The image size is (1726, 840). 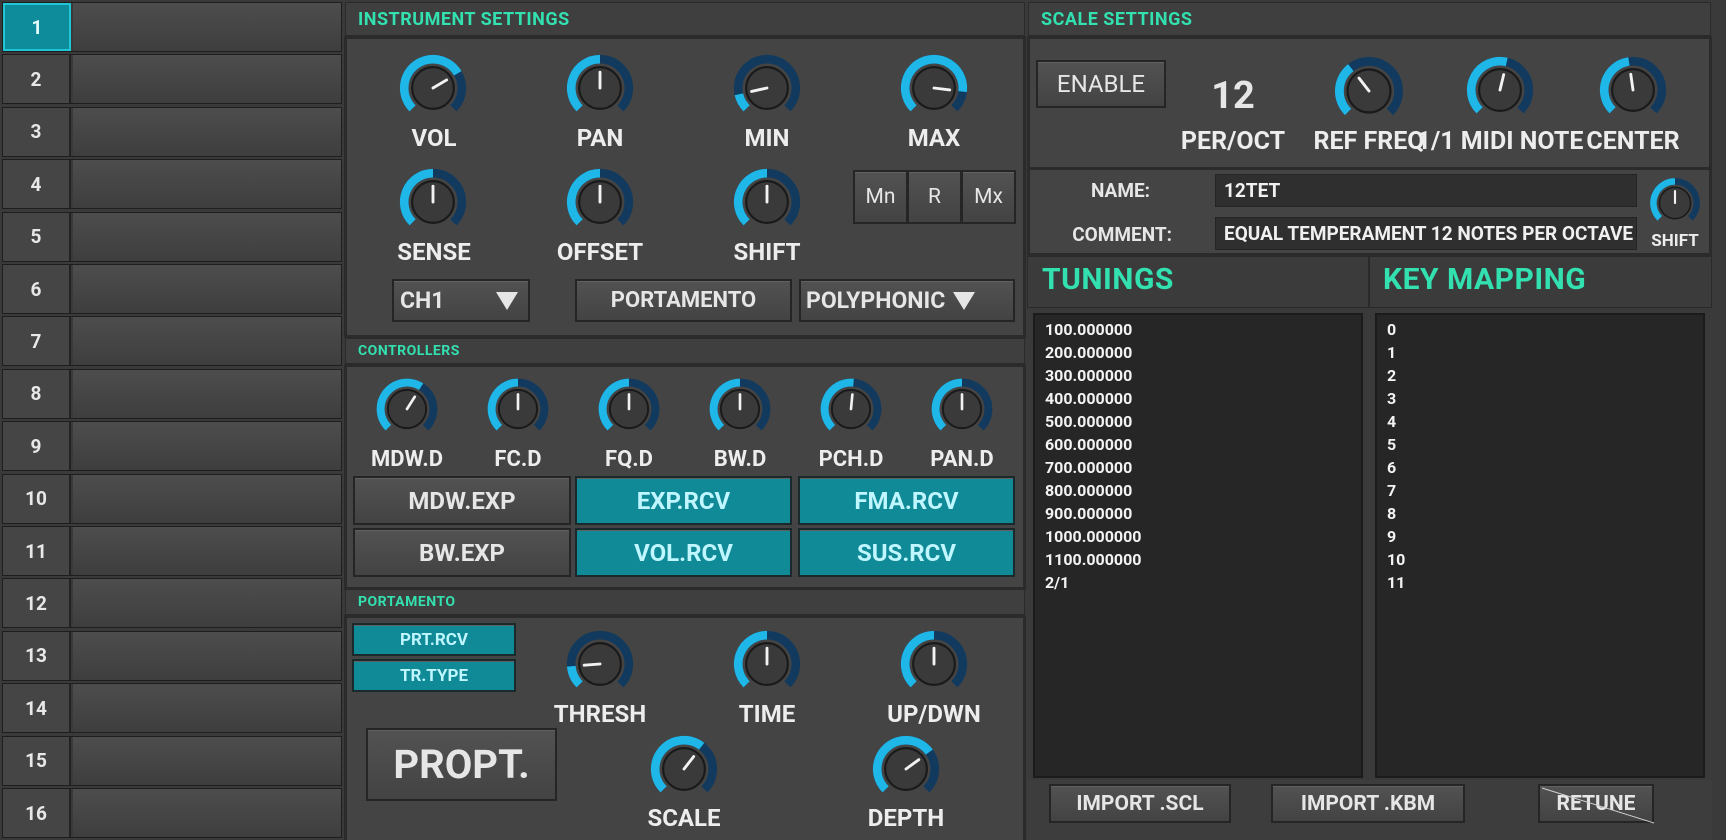 I want to click on max-knob, so click(x=934, y=88).